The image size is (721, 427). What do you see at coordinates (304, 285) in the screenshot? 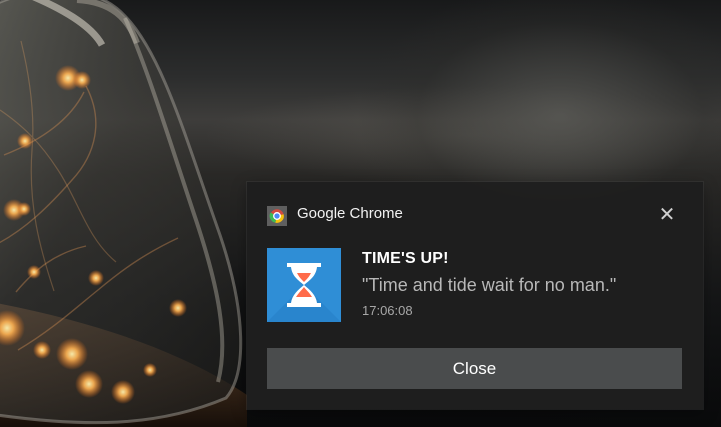
I see `hourglass-icon` at bounding box center [304, 285].